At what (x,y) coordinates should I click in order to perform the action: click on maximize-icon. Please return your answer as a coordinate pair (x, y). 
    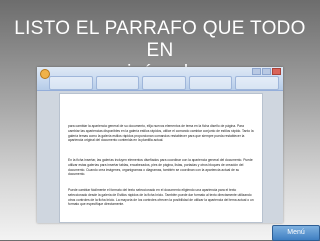
    Looking at the image, I should click on (266, 71).